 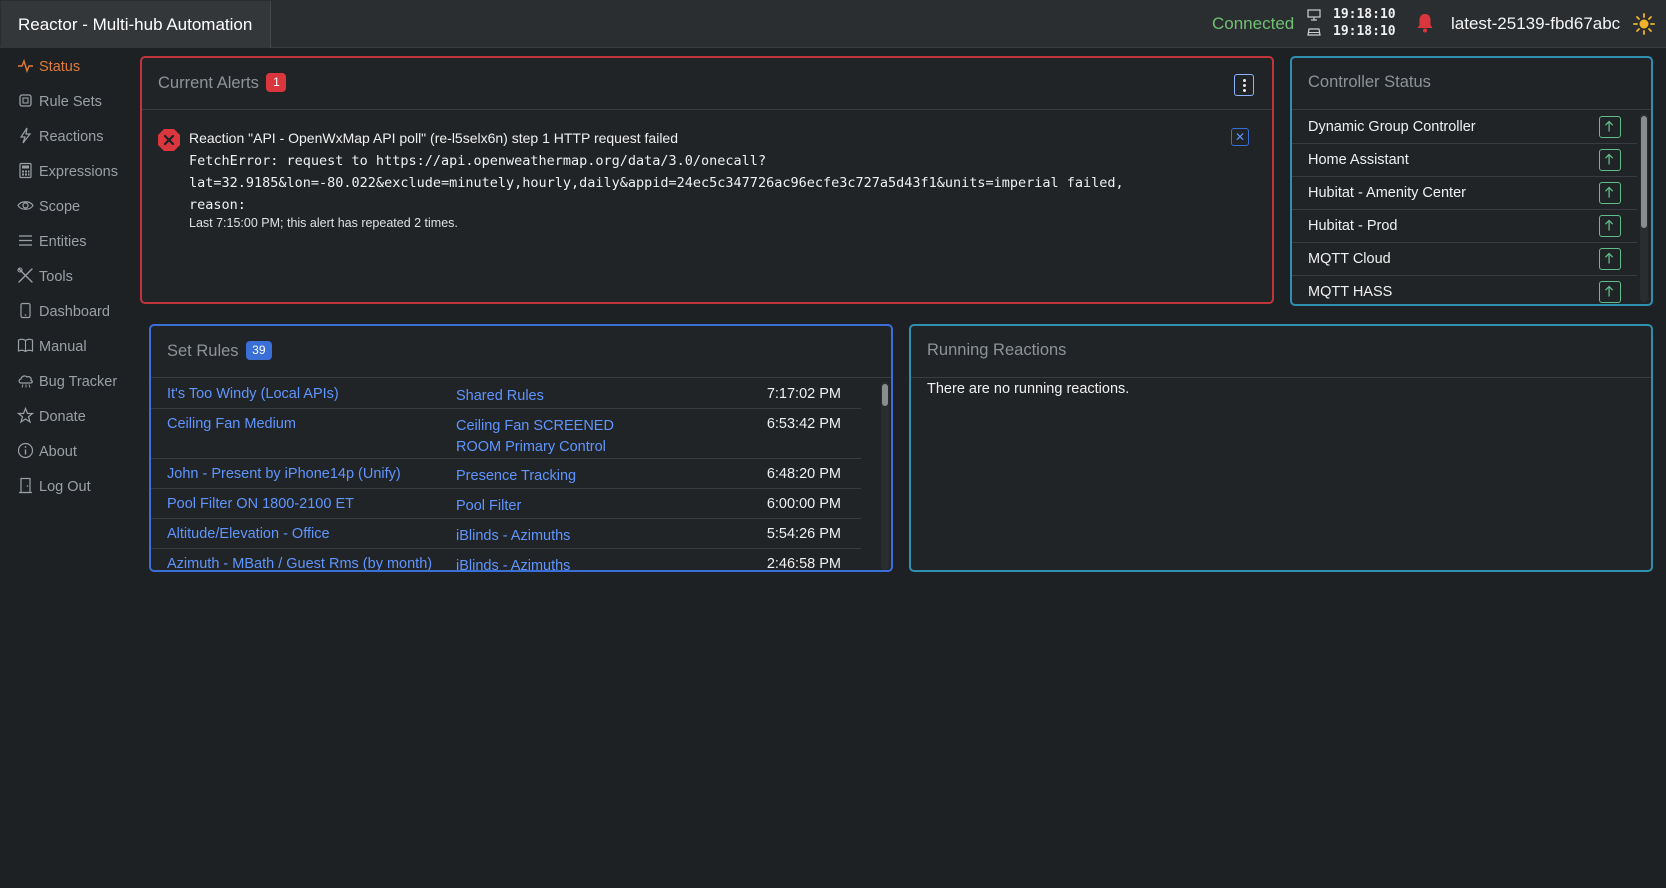 What do you see at coordinates (56, 277) in the screenshot?
I see `sidebar-item-label: Tools` at bounding box center [56, 277].